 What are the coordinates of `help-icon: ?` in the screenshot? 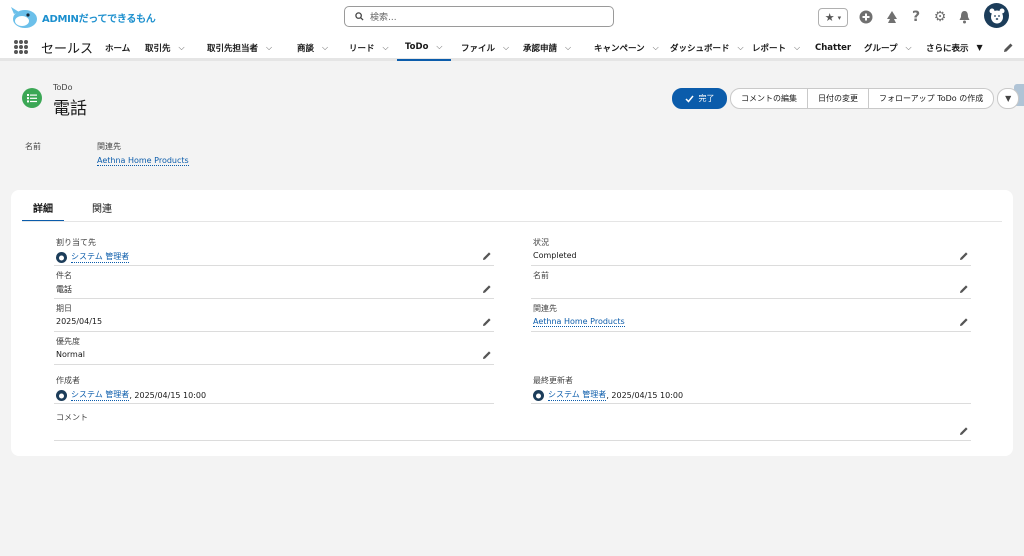 It's located at (916, 17).